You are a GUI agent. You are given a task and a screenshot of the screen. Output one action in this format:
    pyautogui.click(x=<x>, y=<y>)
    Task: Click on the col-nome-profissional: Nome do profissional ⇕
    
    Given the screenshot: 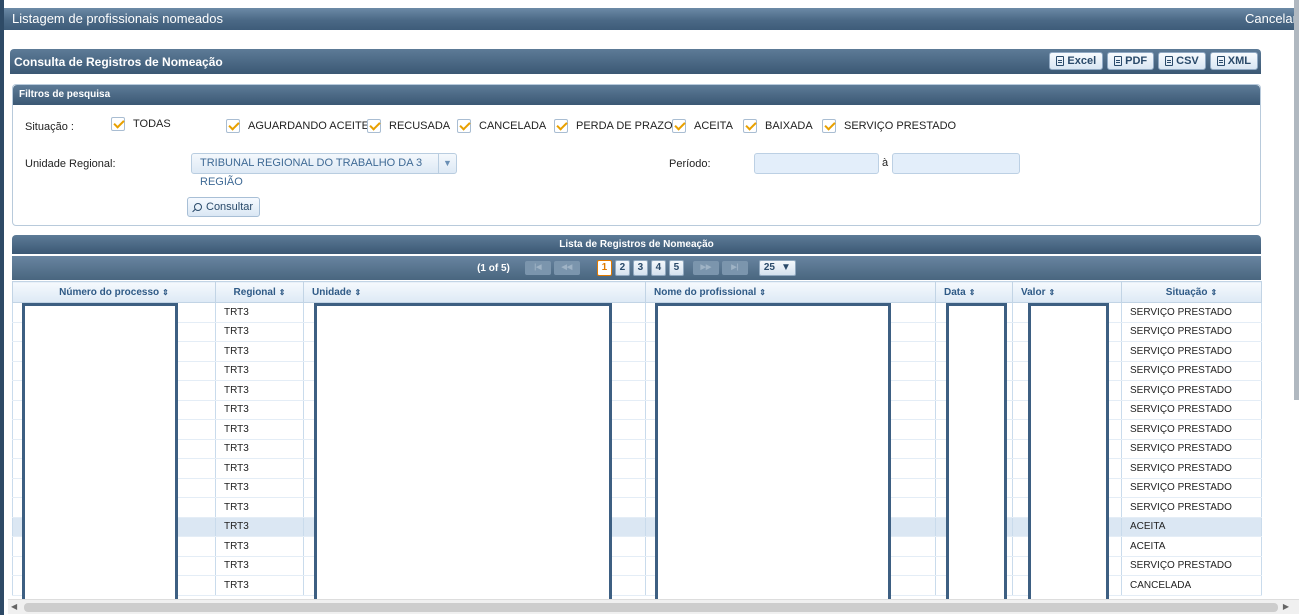 What is the action you would take?
    pyautogui.click(x=790, y=292)
    